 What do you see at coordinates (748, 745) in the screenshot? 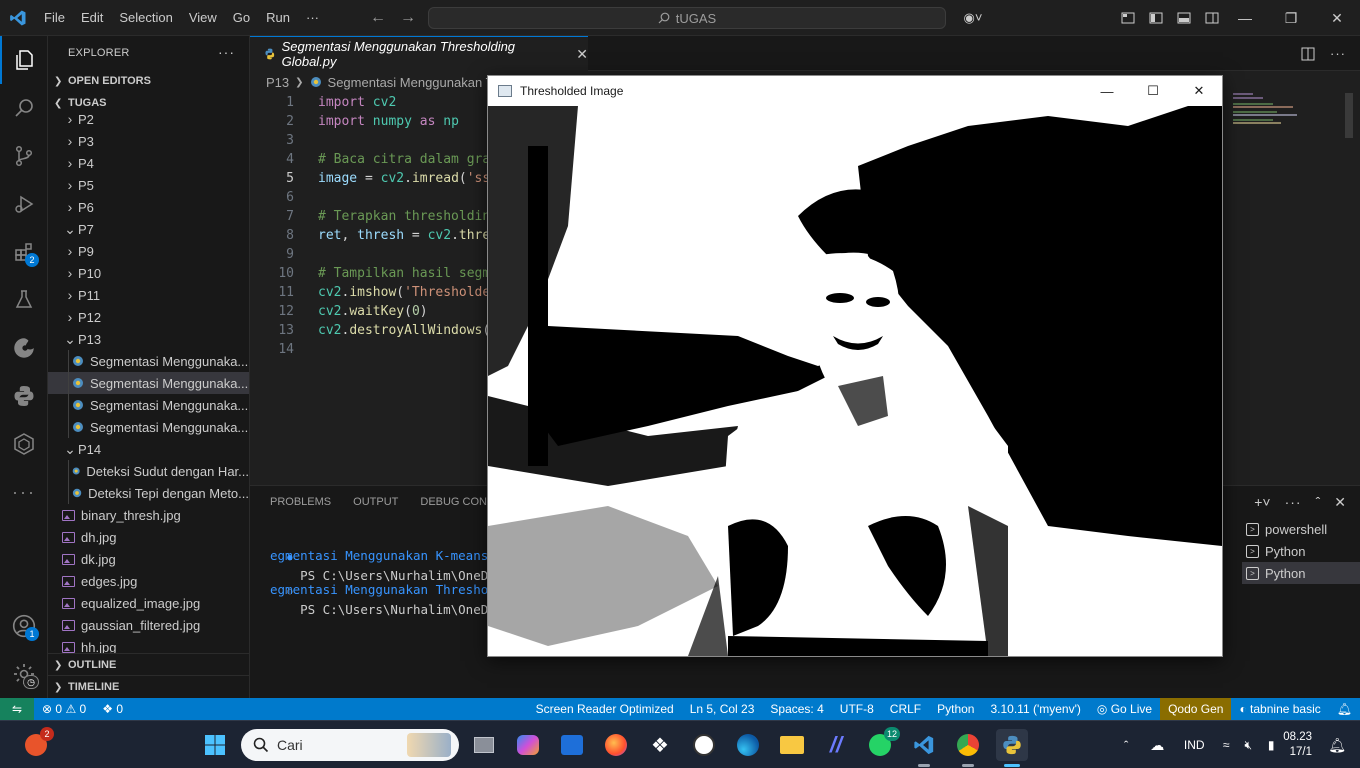
I see `edge-browser-icon` at bounding box center [748, 745].